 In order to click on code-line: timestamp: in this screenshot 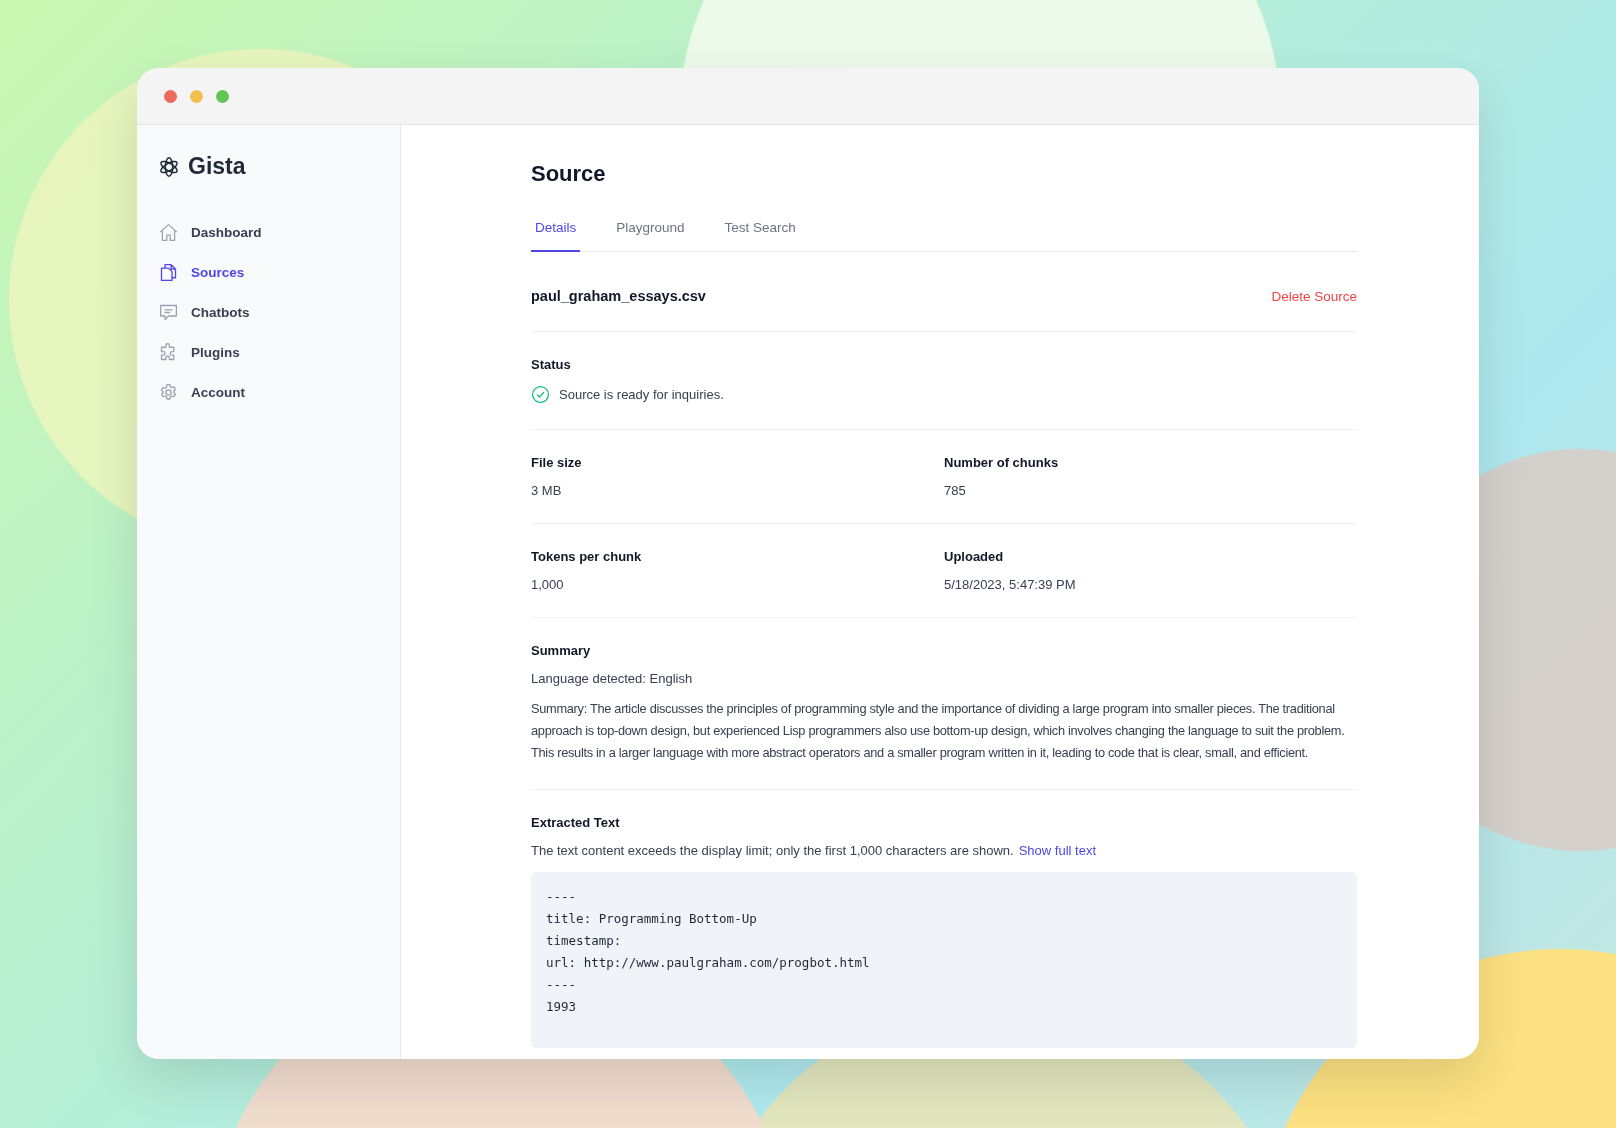, I will do `click(584, 941)`.